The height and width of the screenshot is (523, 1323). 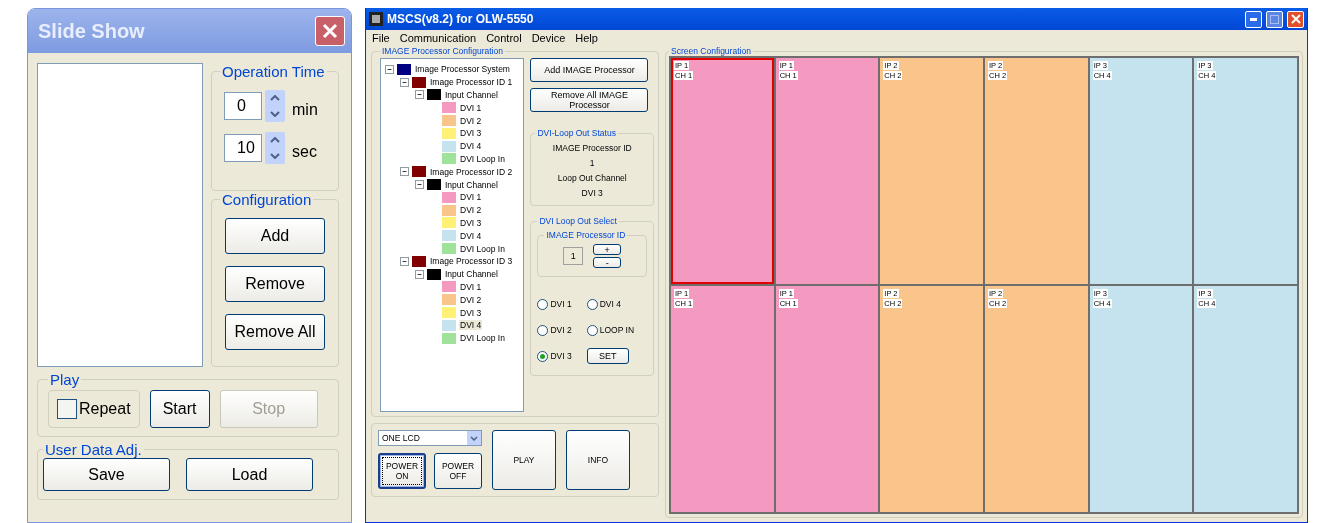 What do you see at coordinates (576, 133) in the screenshot?
I see `group-label: DVI-Loop Out Status` at bounding box center [576, 133].